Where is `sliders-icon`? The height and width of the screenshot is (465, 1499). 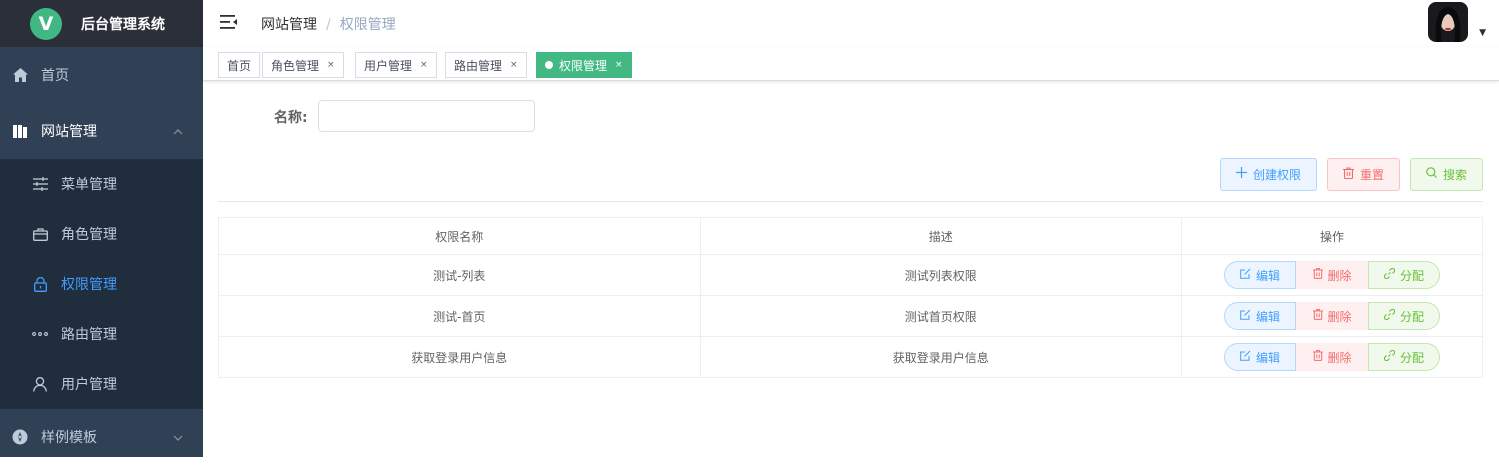
sliders-icon is located at coordinates (40, 184).